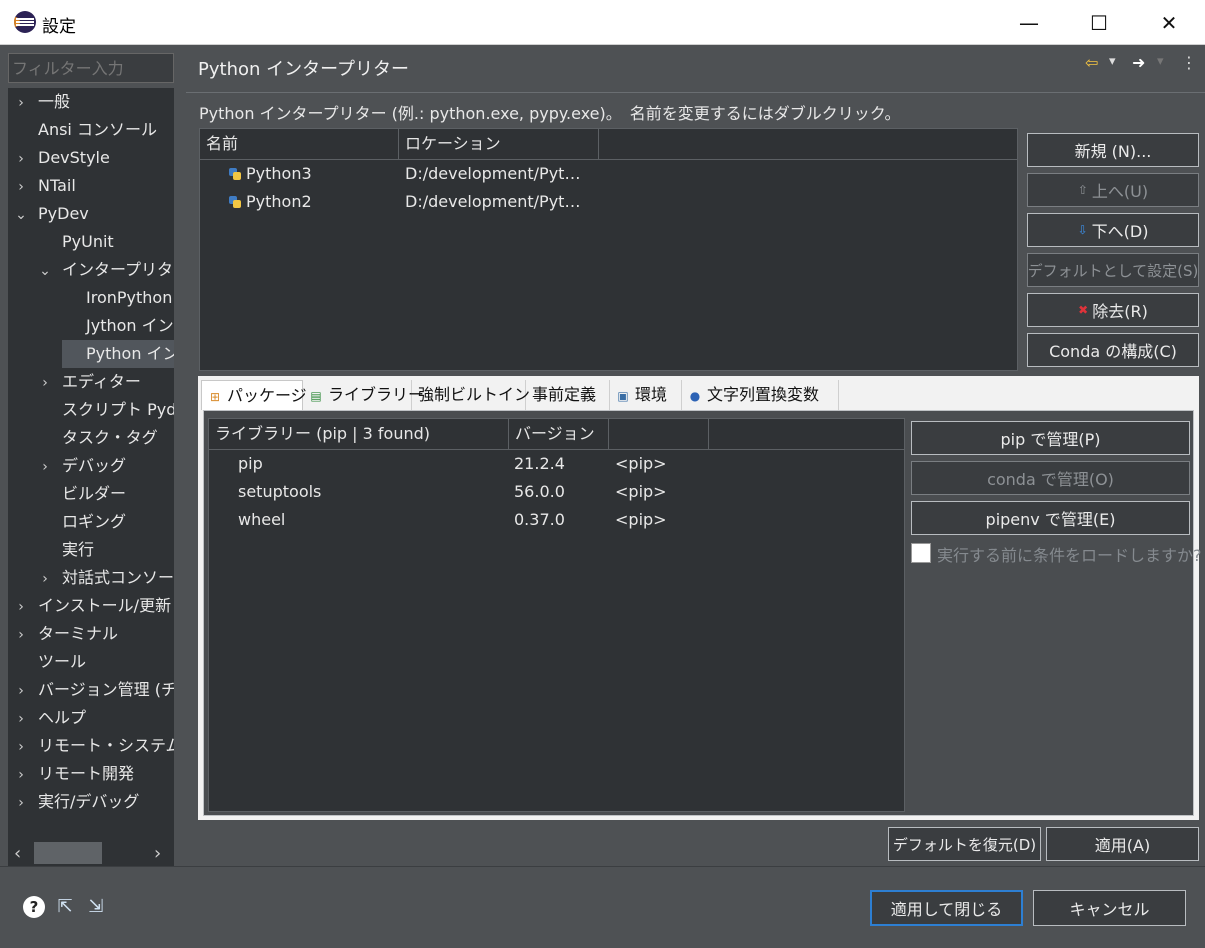  Describe the element at coordinates (54, 101) in the screenshot. I see `tree-item-label: 一般` at that location.